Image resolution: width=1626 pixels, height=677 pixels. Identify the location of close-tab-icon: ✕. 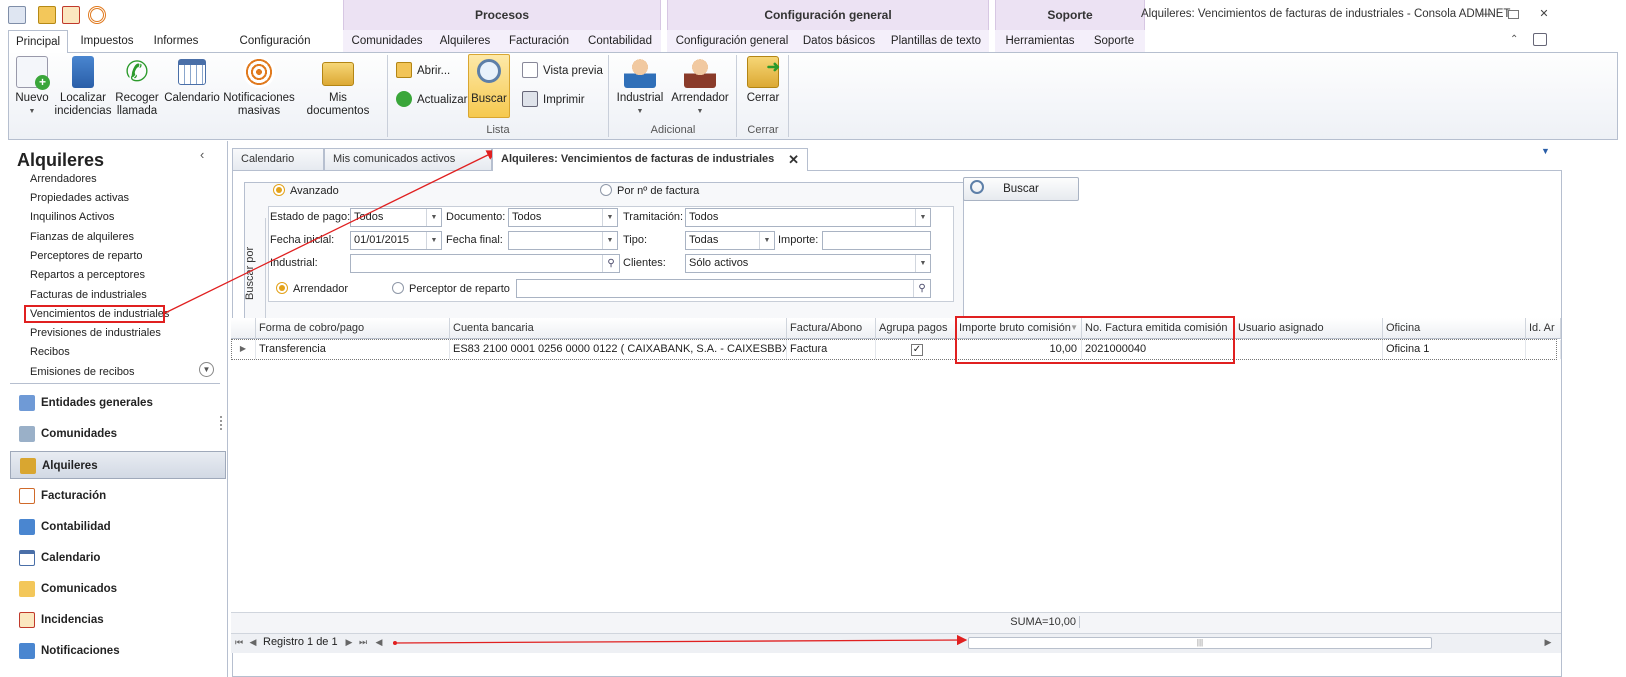
(793, 159).